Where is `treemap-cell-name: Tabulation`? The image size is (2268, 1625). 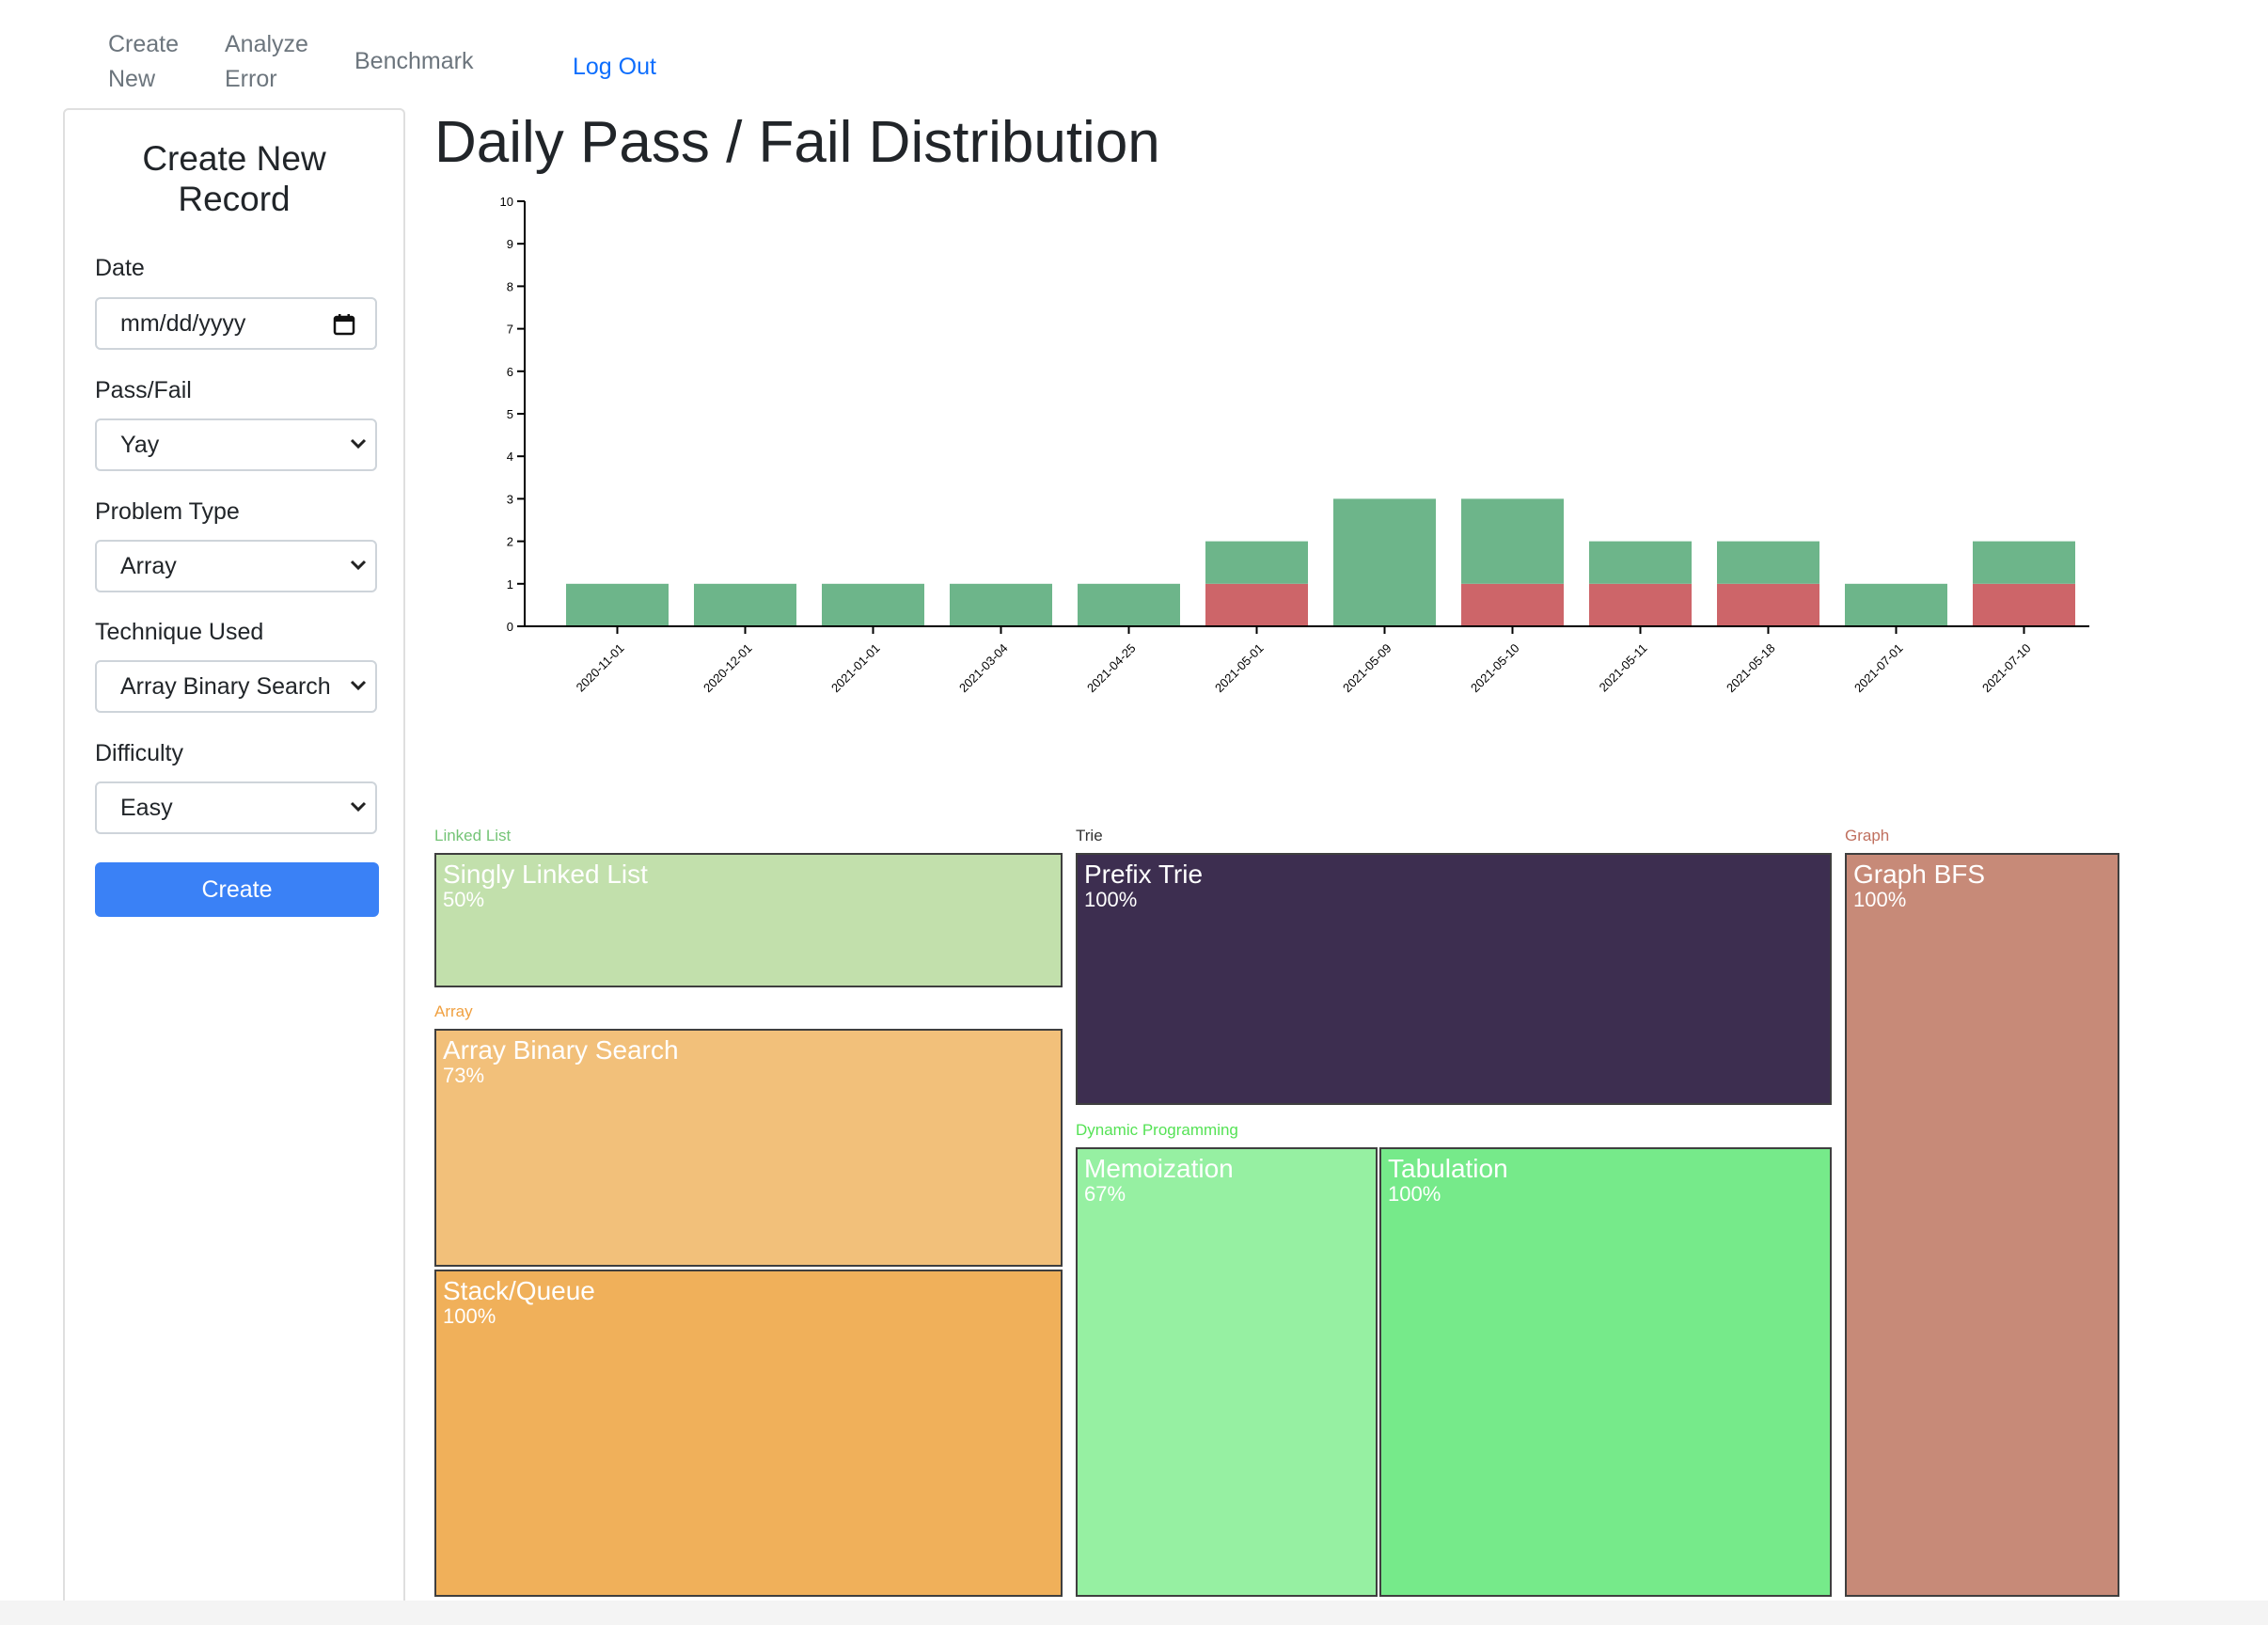
treemap-cell-name: Tabulation is located at coordinates (1448, 1168).